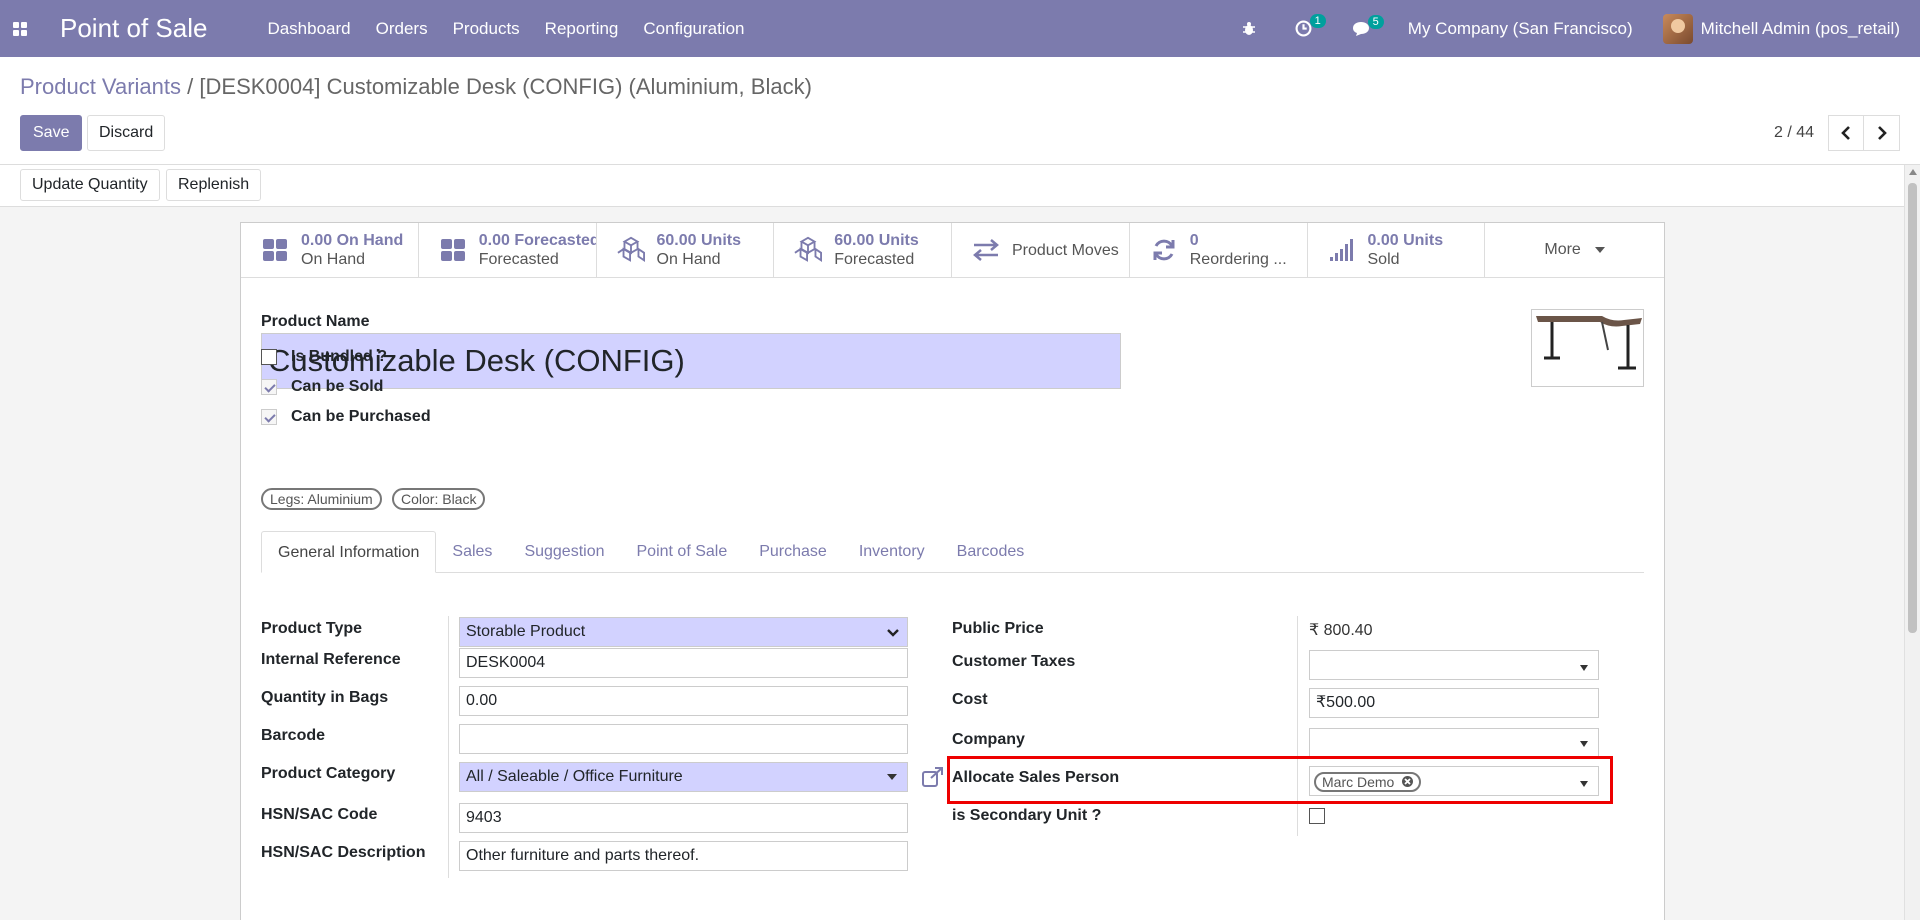 This screenshot has height=920, width=1920. I want to click on smart-value: 0, so click(1194, 240).